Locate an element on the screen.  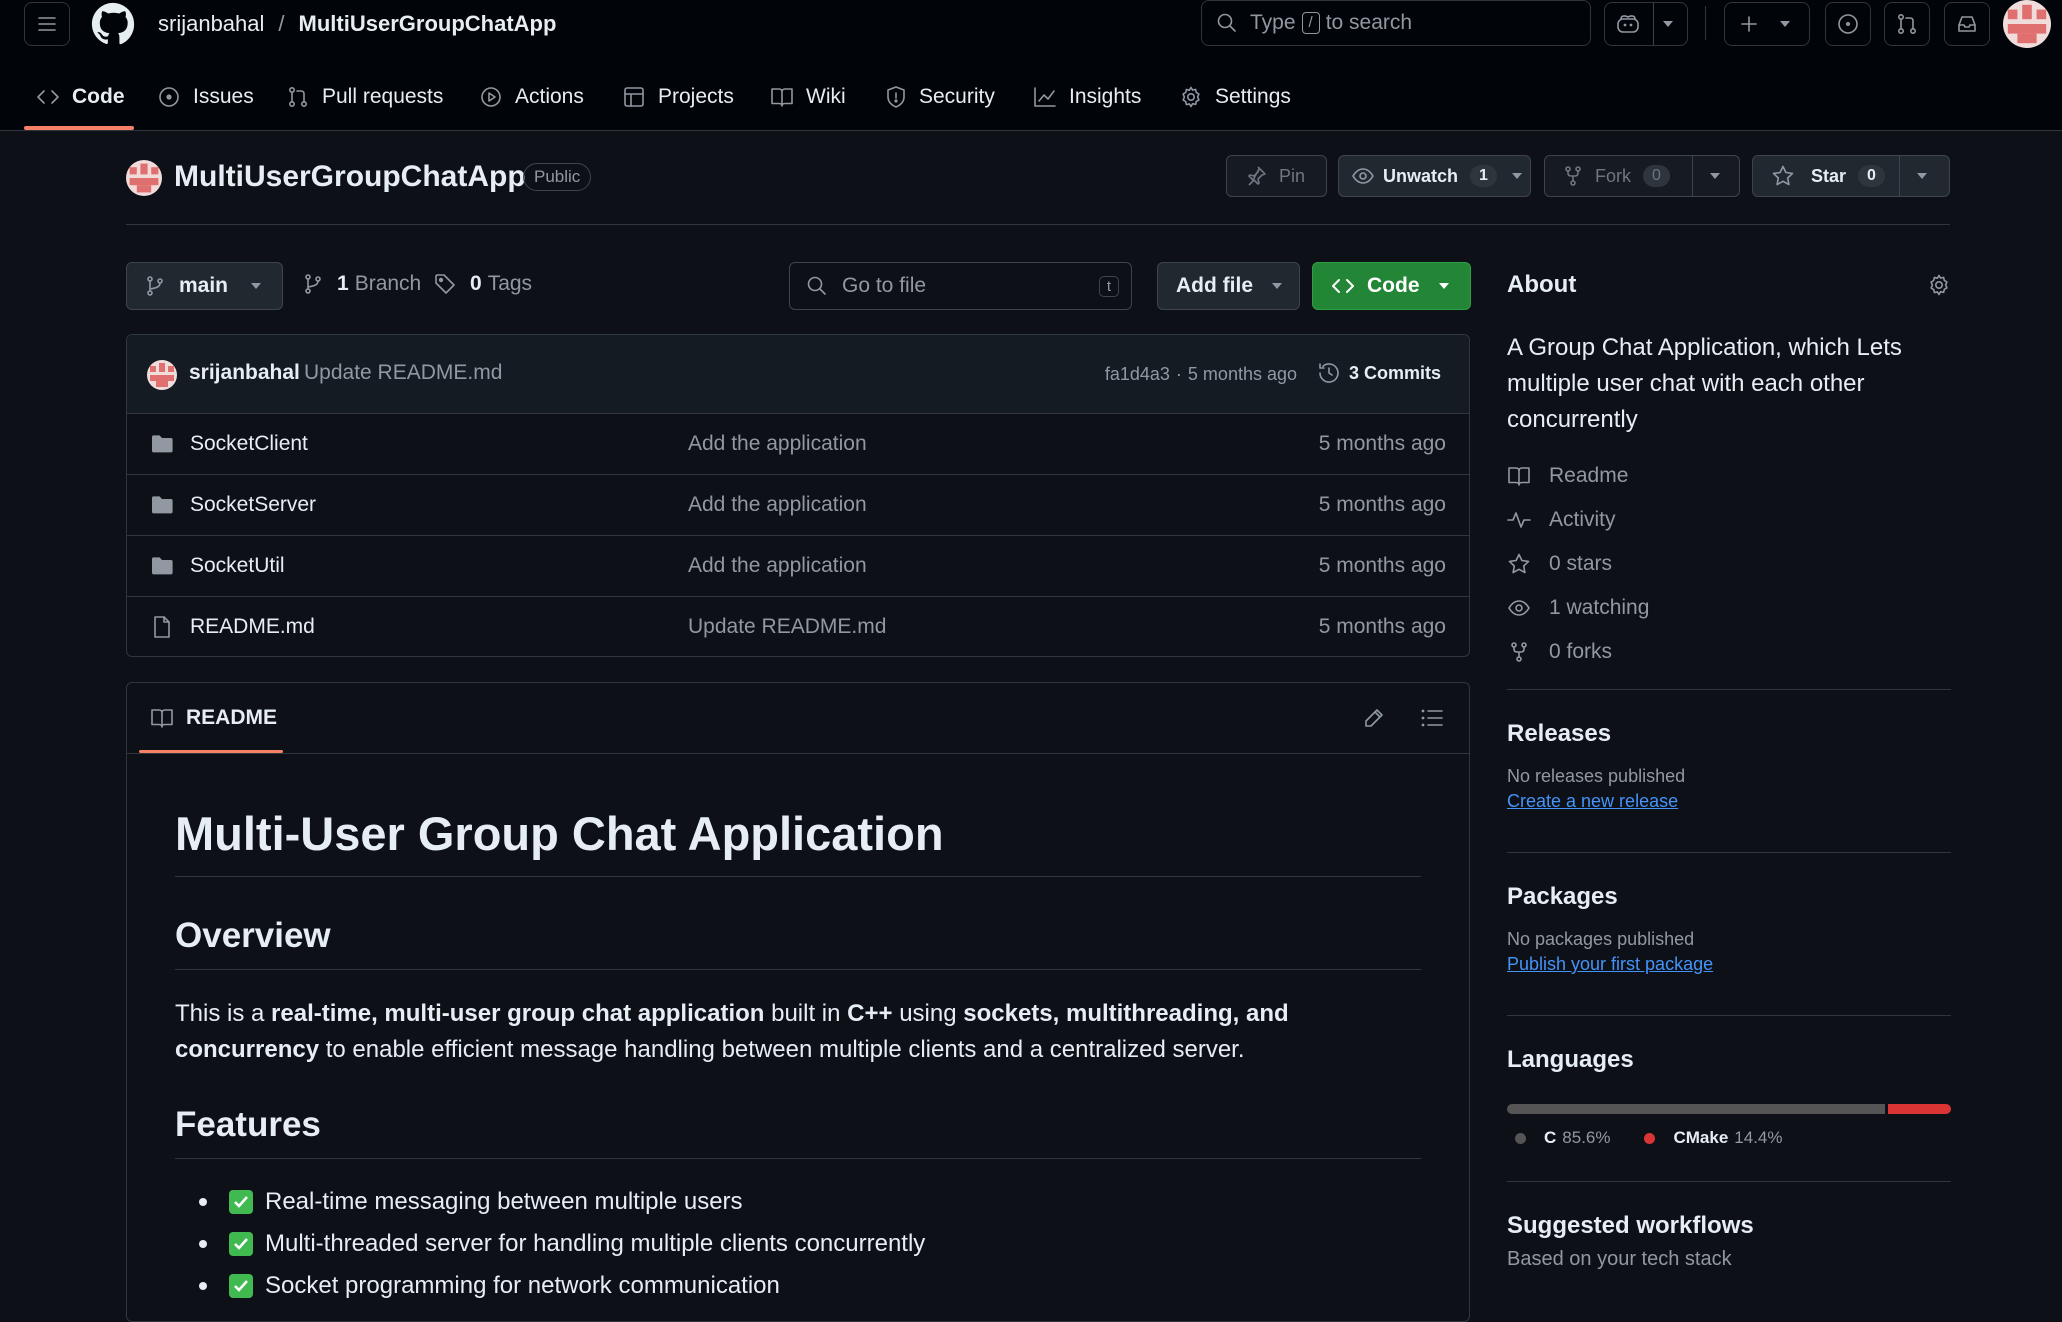
global-search: Type / to search is located at coordinates (1396, 23).